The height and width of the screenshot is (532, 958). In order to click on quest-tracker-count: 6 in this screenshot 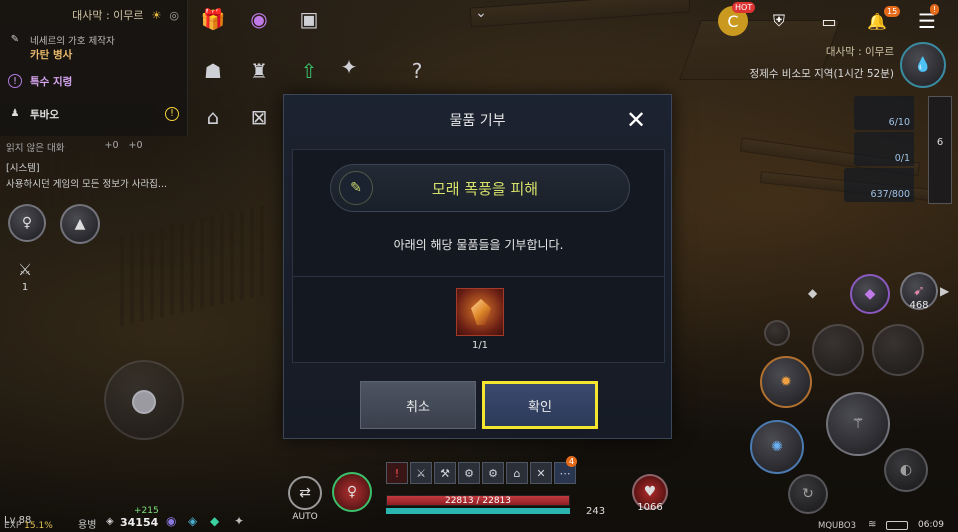, I will do `click(940, 142)`.